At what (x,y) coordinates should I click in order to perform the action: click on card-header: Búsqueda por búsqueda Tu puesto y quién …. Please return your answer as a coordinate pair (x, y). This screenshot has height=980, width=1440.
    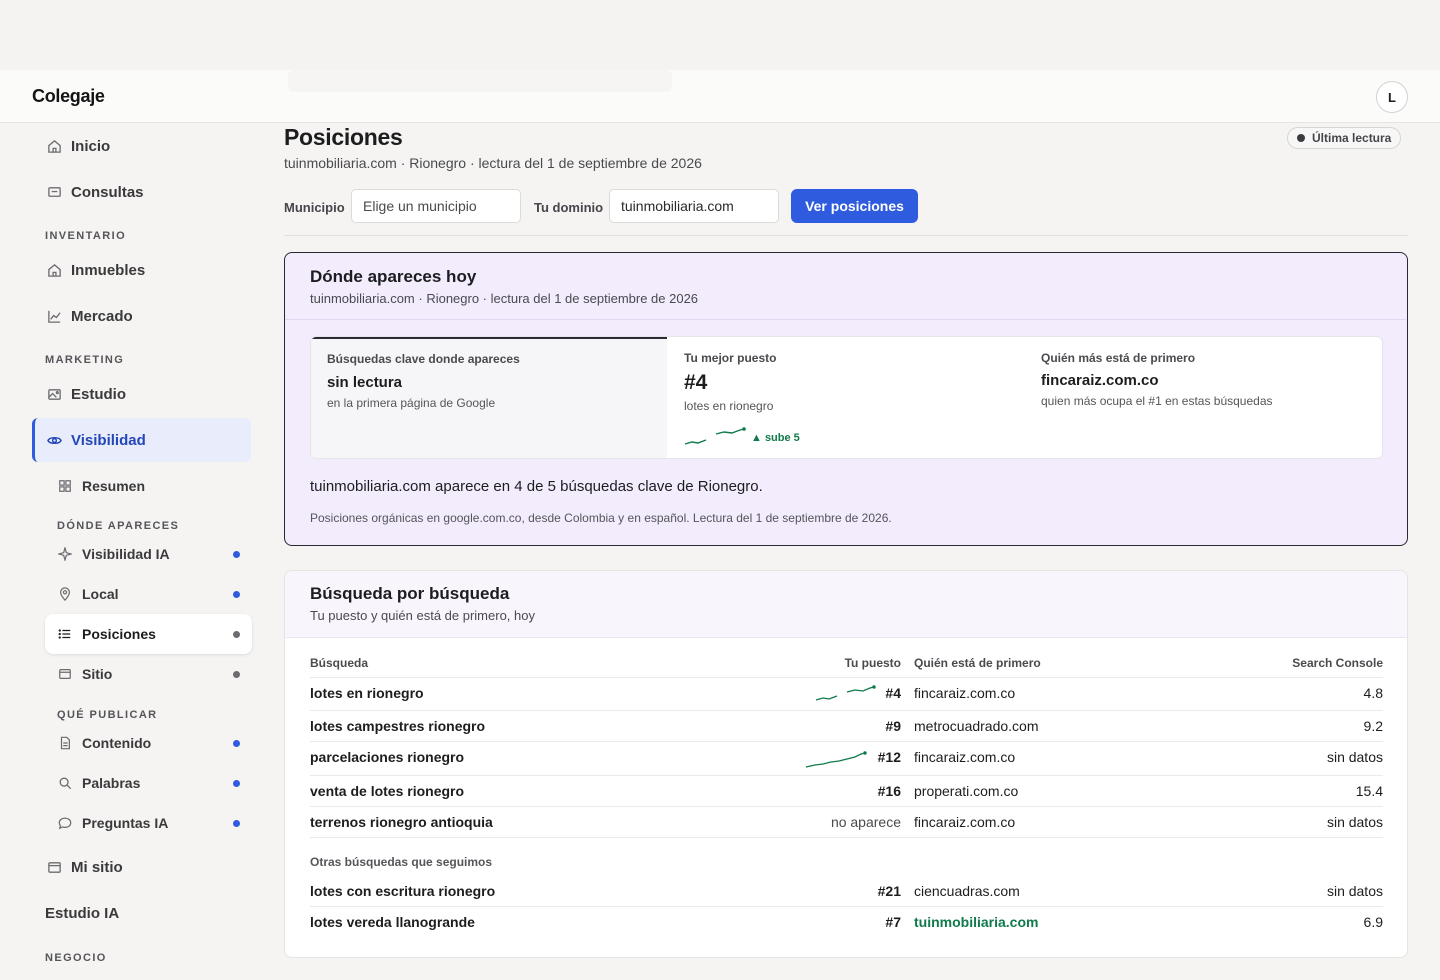
    Looking at the image, I should click on (846, 604).